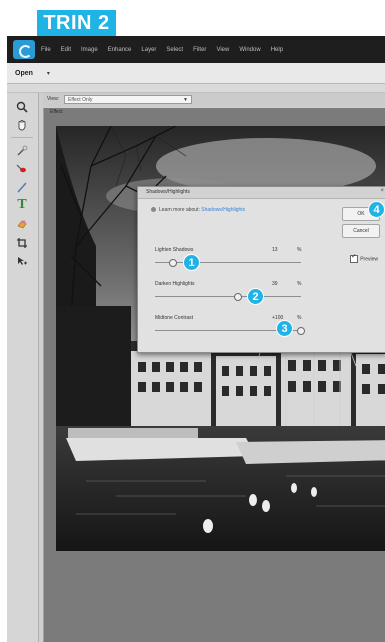  Describe the element at coordinates (76, 23) in the screenshot. I see `step-label: TRIN 2` at that location.